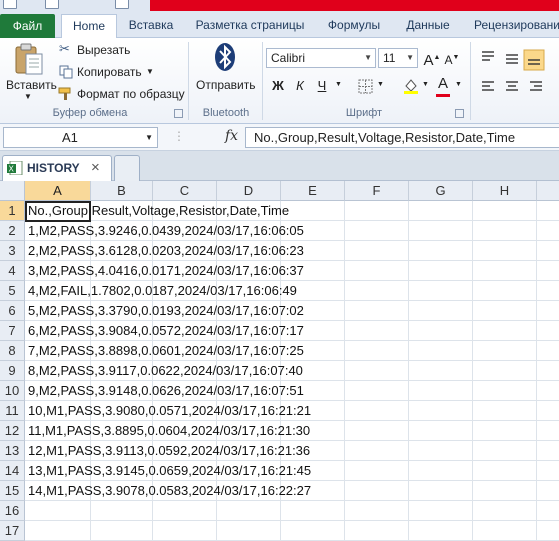 This screenshot has height=541, width=559. Describe the element at coordinates (12, 391) in the screenshot. I see `row-header: 10` at that location.